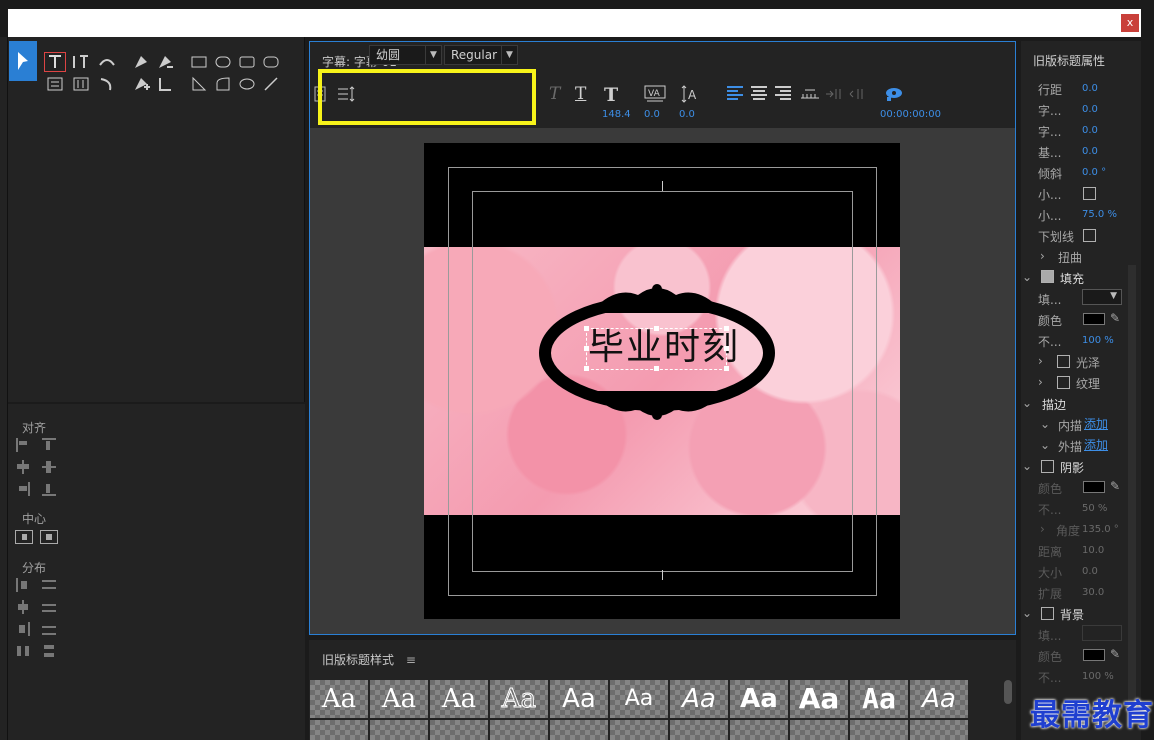 Image resolution: width=1154 pixels, height=740 pixels. I want to click on rounded-rectangle-tool, so click(223, 62).